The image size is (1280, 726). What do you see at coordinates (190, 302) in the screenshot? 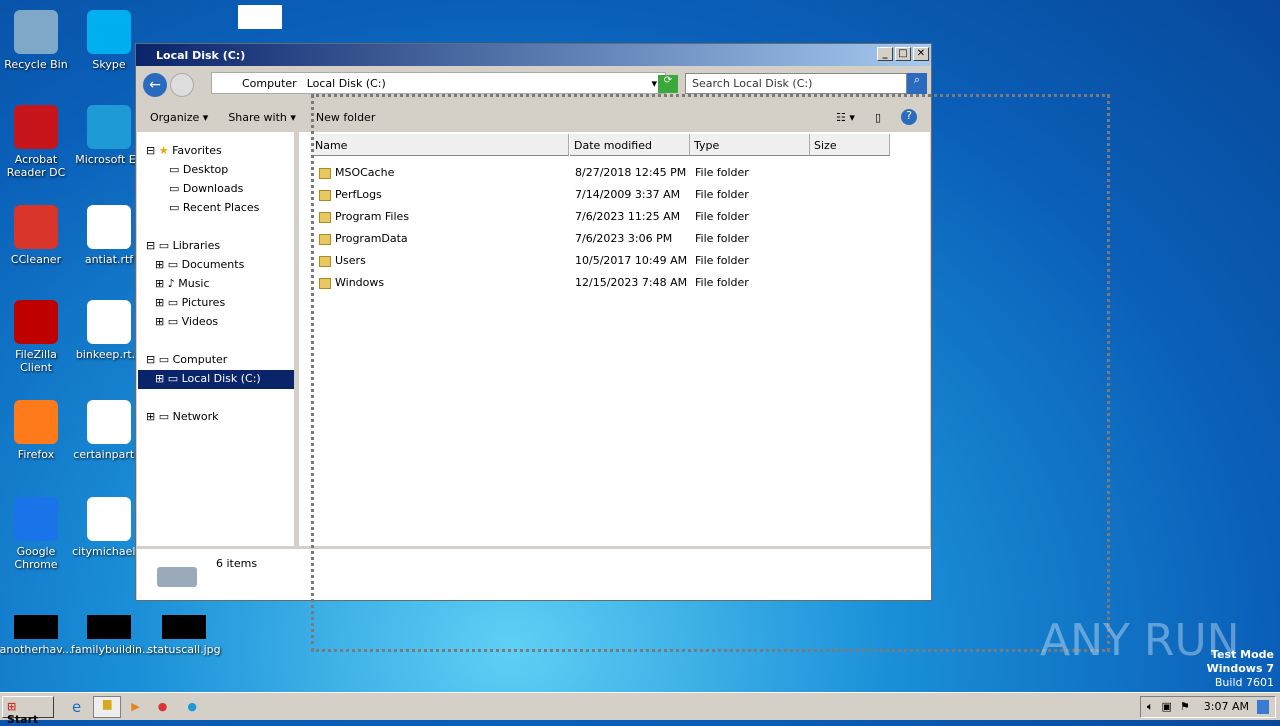
I see `nav-pictures: ⊞ ▭ Pictures` at bounding box center [190, 302].